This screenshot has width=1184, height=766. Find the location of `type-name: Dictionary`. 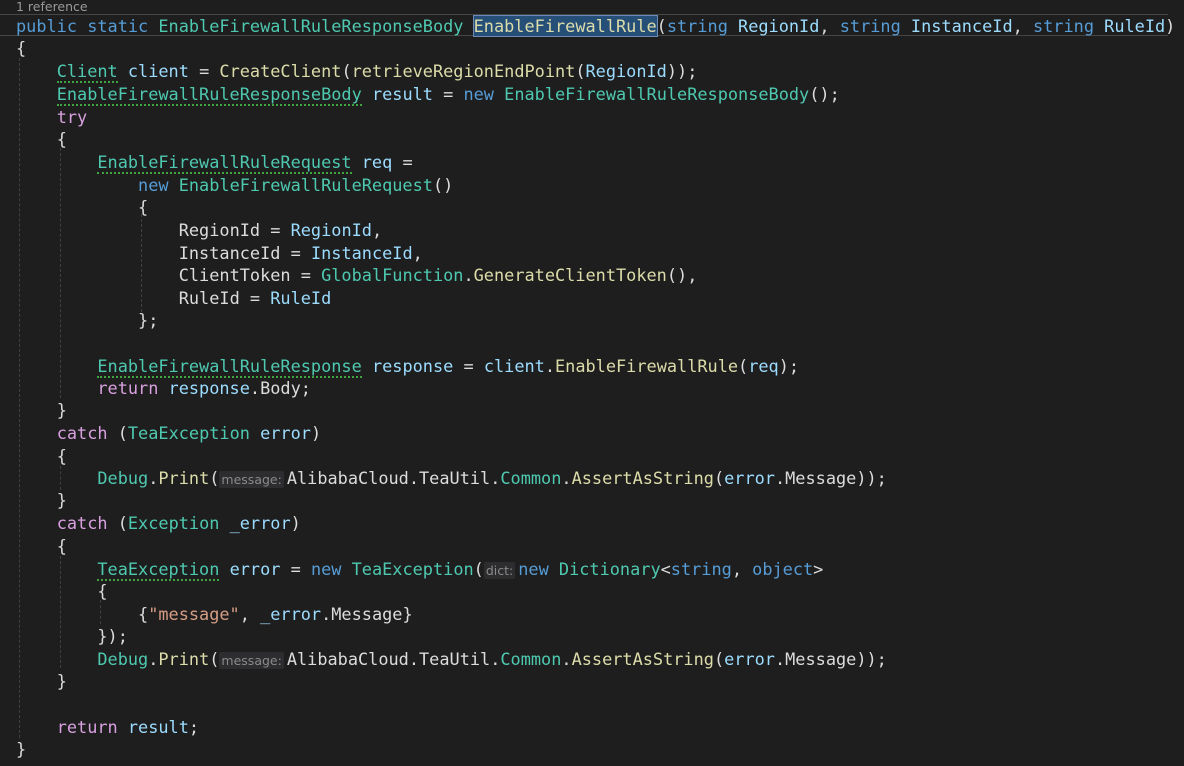

type-name: Dictionary is located at coordinates (609, 569).